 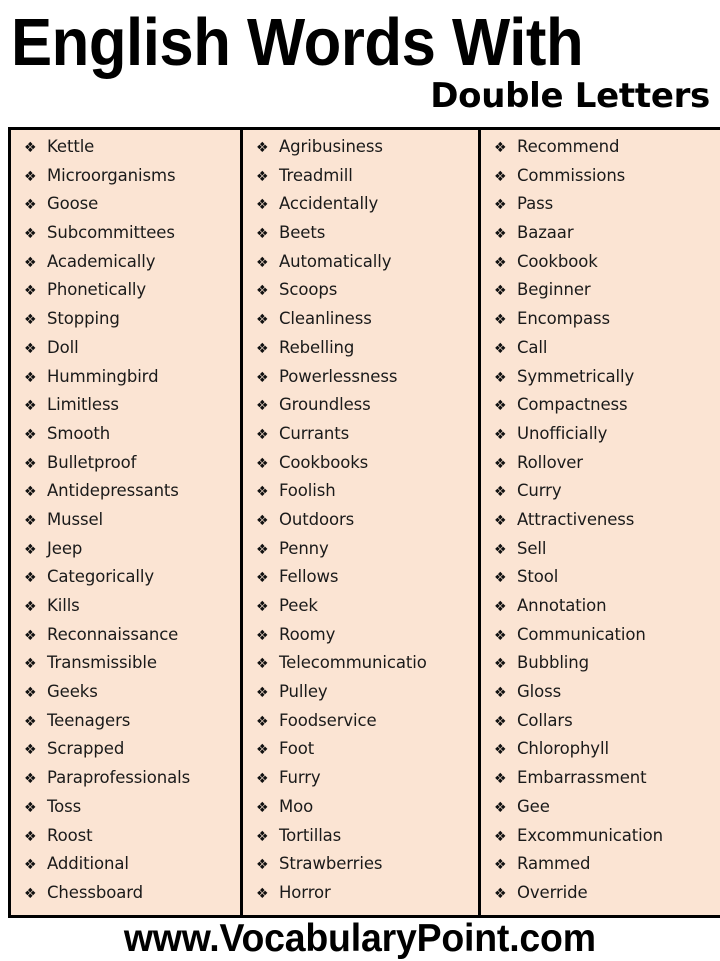 What do you see at coordinates (360, 870) in the screenshot?
I see `word-list-item: ❖ Strawberries` at bounding box center [360, 870].